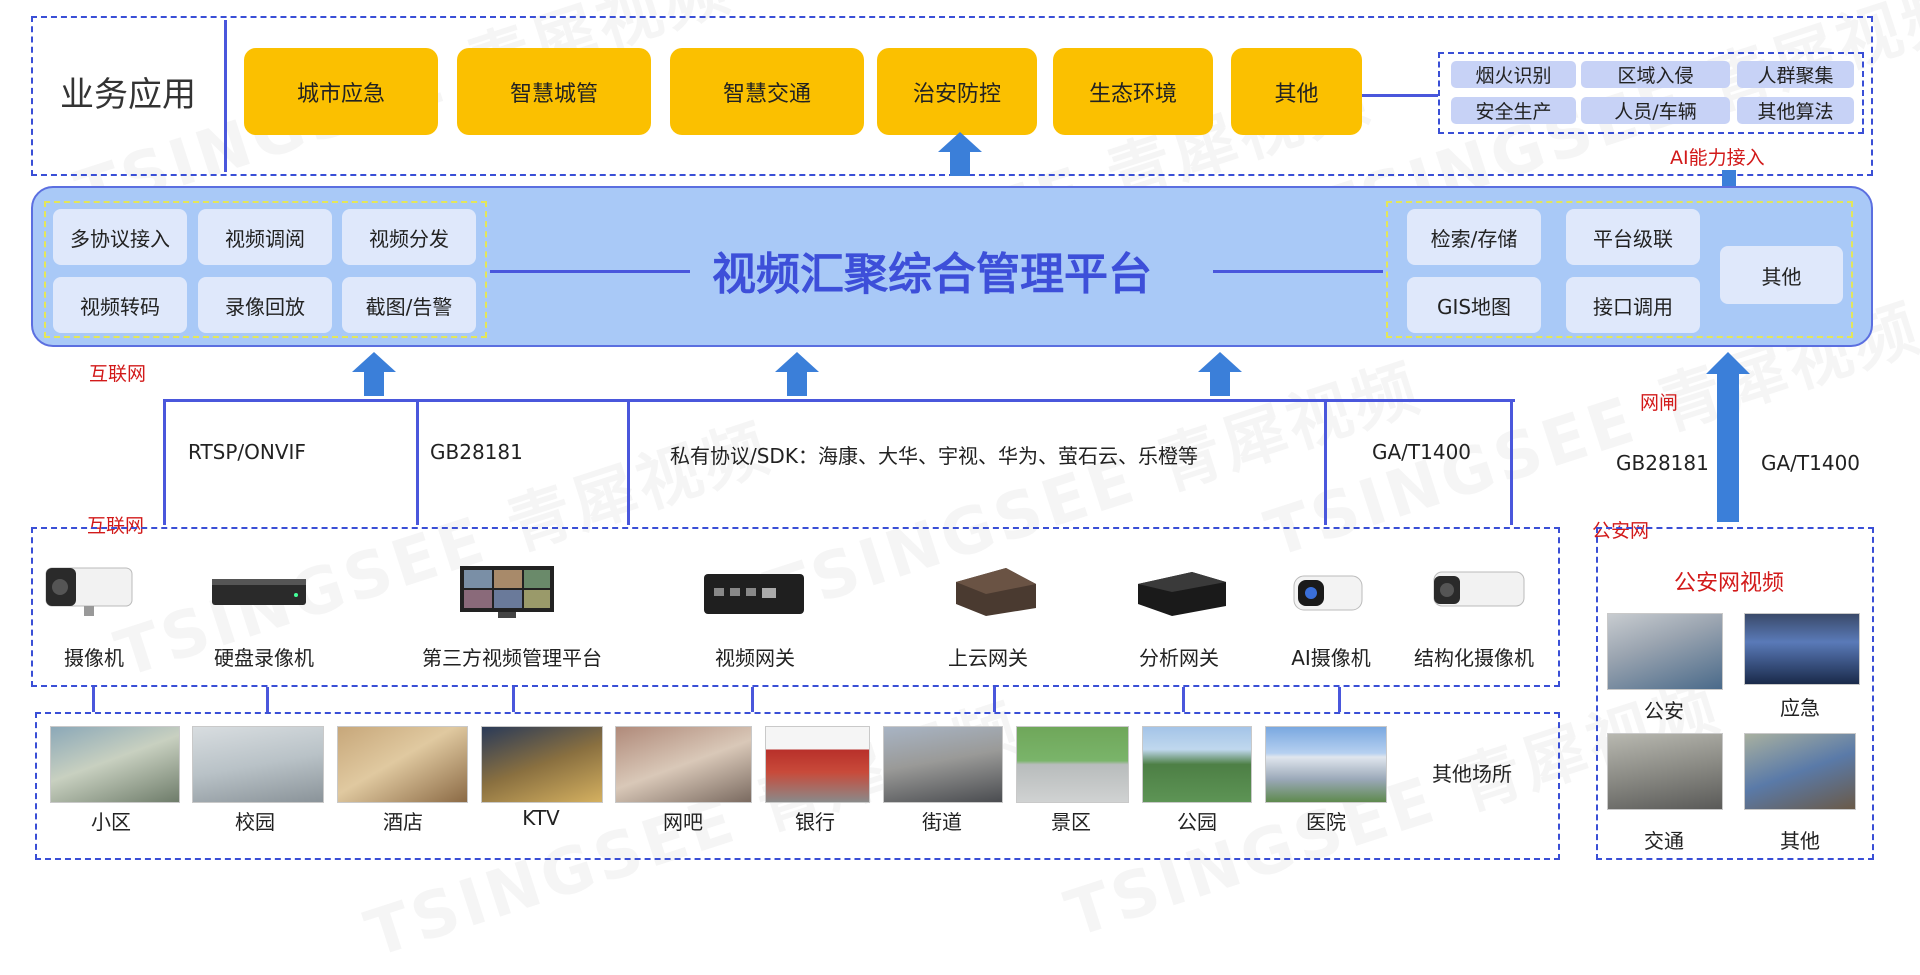  I want to click on protocol-rtsp: RTSP/ONVIF, so click(247, 452).